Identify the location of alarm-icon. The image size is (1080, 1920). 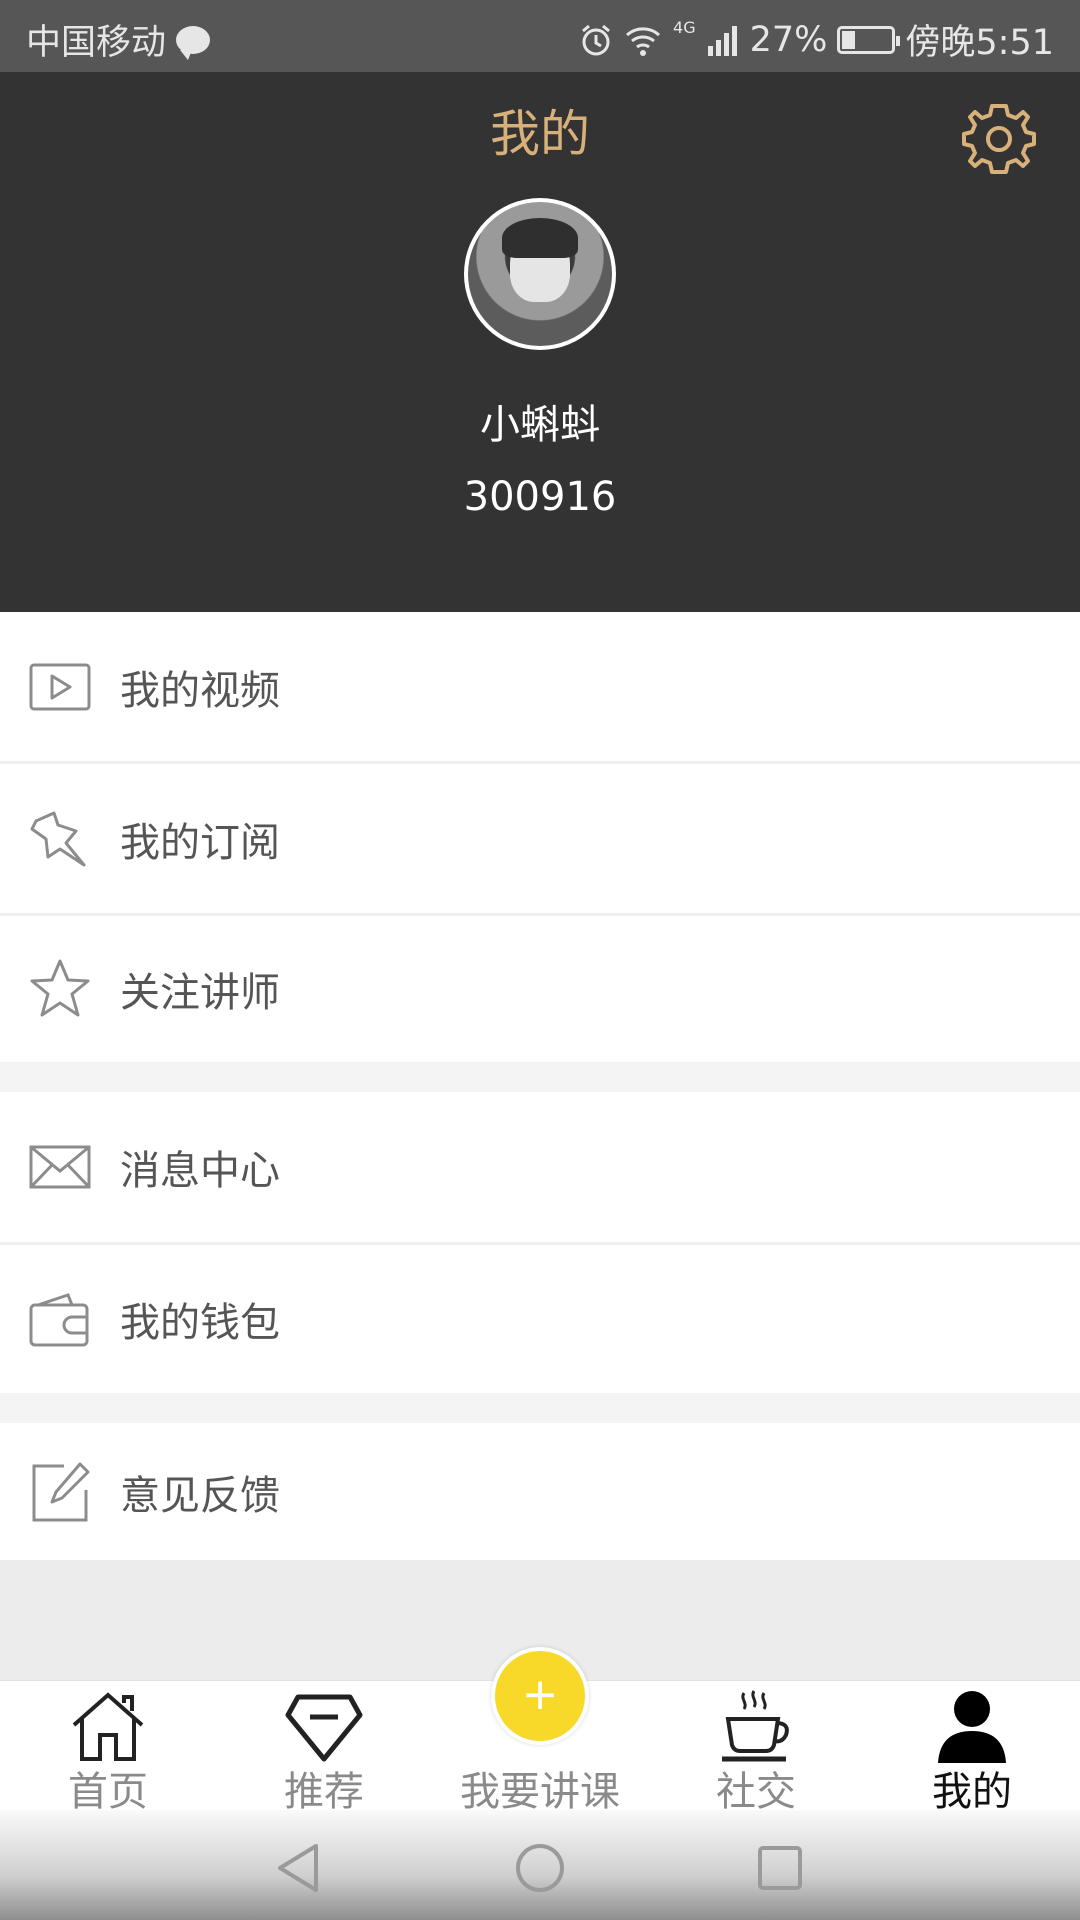
(596, 40).